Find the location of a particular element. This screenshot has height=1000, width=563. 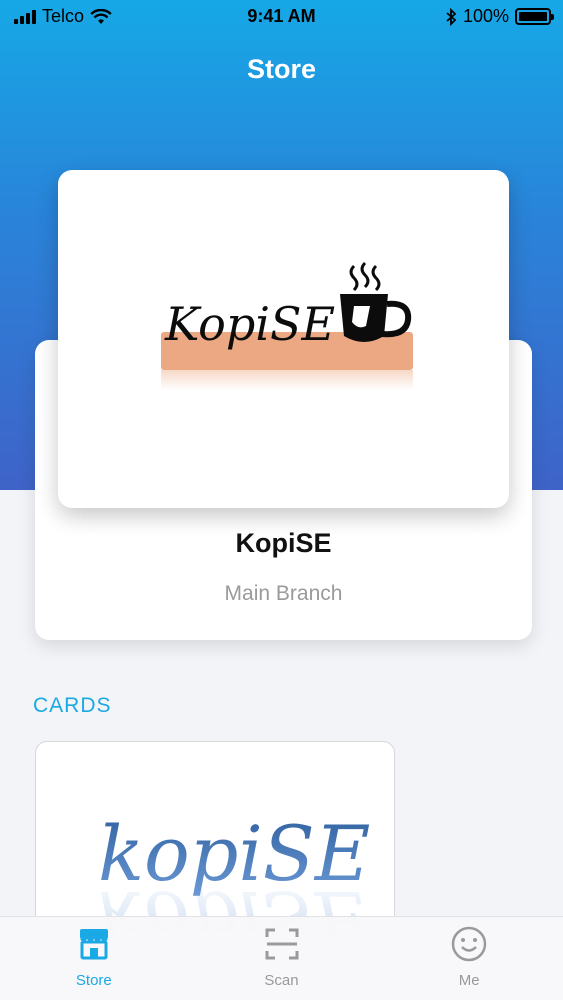

logo-wordmark: KopiSE is located at coordinates (249, 324).